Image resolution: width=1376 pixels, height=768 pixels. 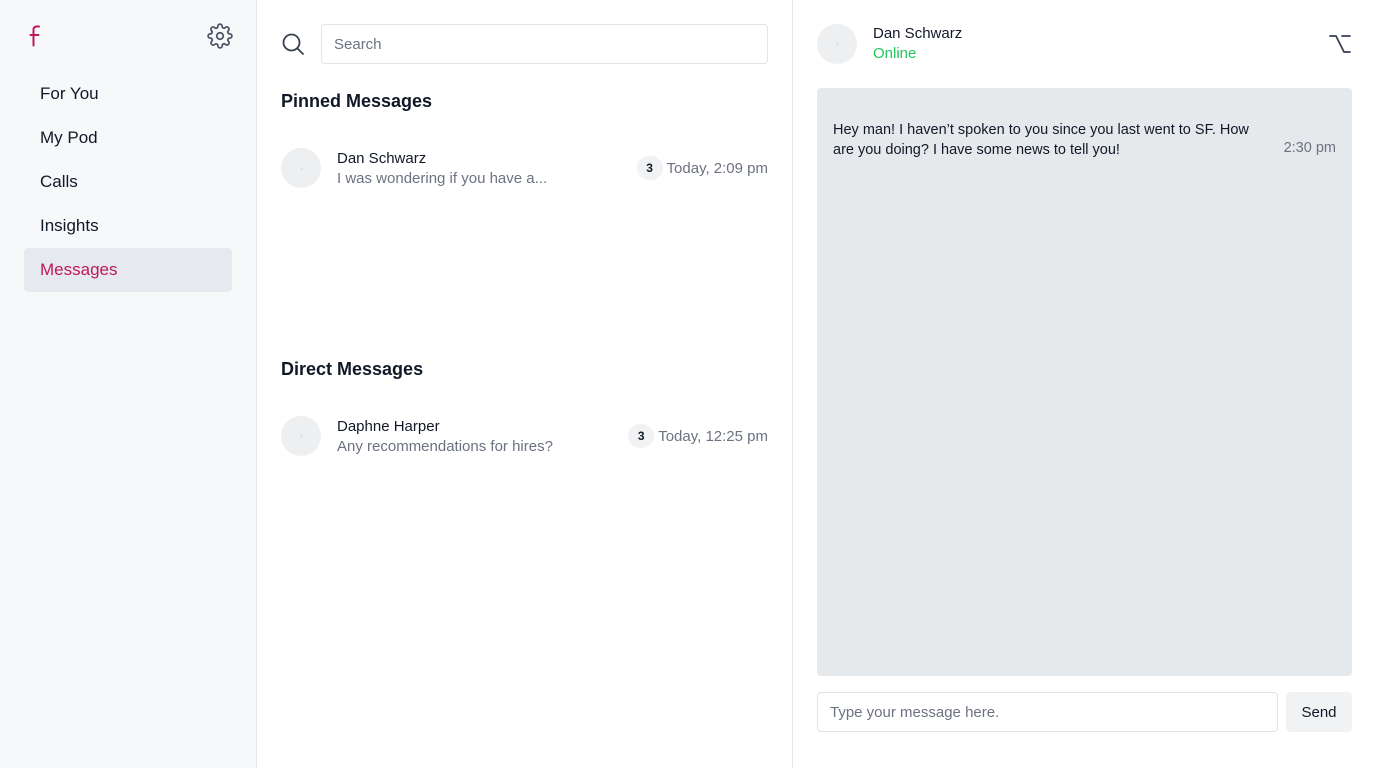 What do you see at coordinates (128, 270) in the screenshot?
I see `nav-item-messages: Messages` at bounding box center [128, 270].